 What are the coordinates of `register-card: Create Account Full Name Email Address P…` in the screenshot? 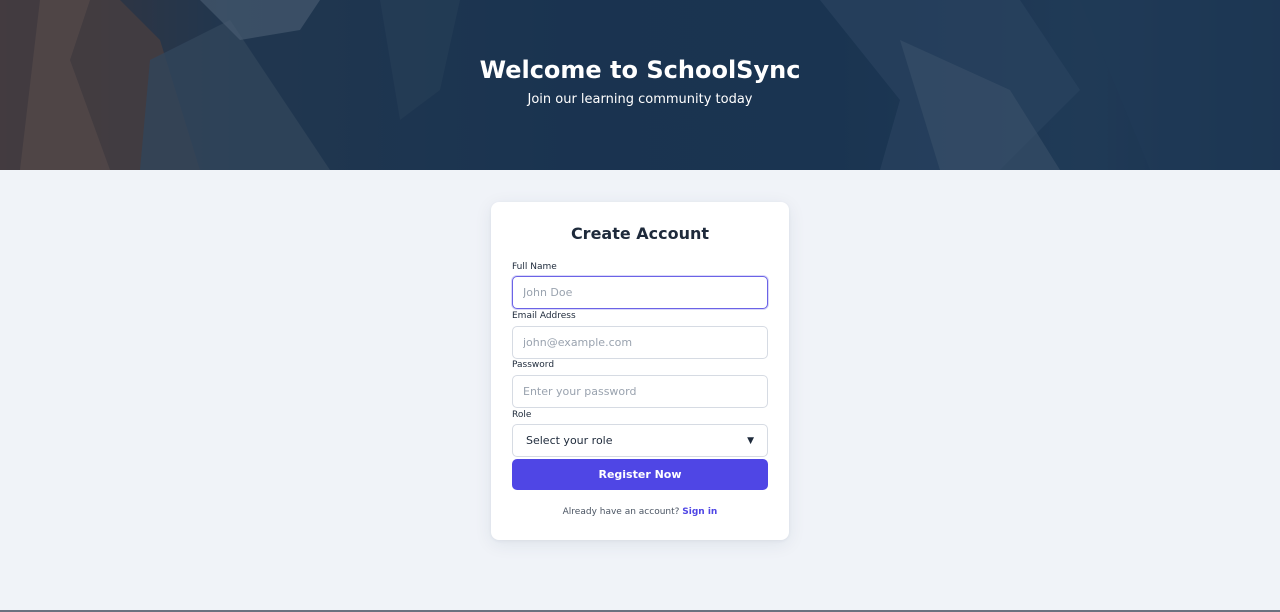 It's located at (640, 371).